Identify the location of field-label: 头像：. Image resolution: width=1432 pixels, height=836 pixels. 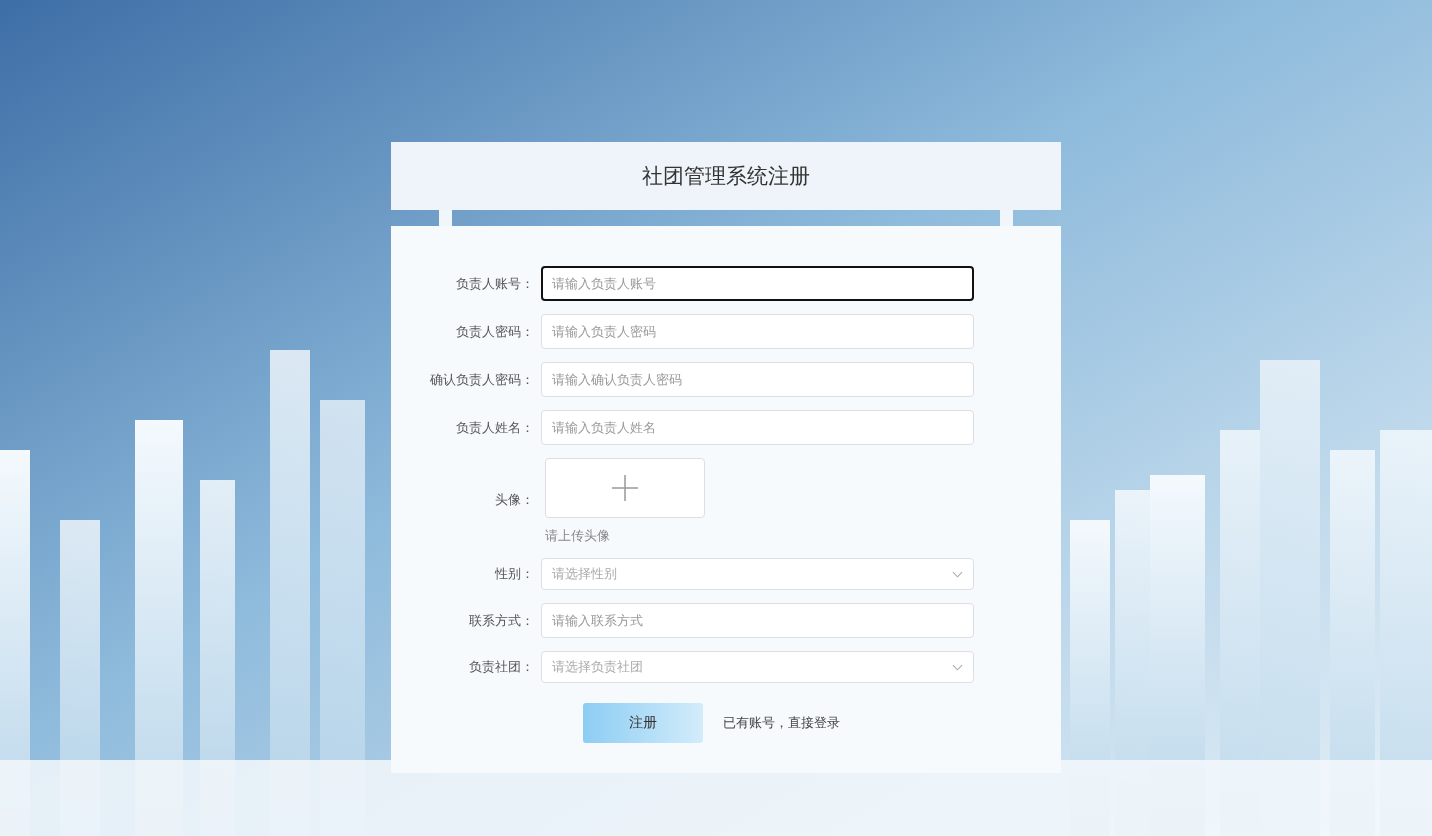
(514, 500).